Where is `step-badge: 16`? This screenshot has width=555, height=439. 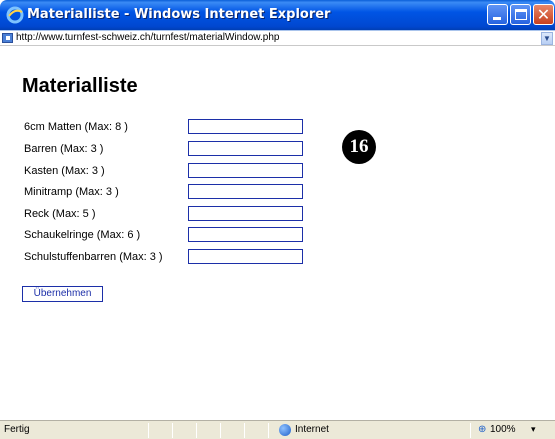
step-badge: 16 is located at coordinates (359, 147).